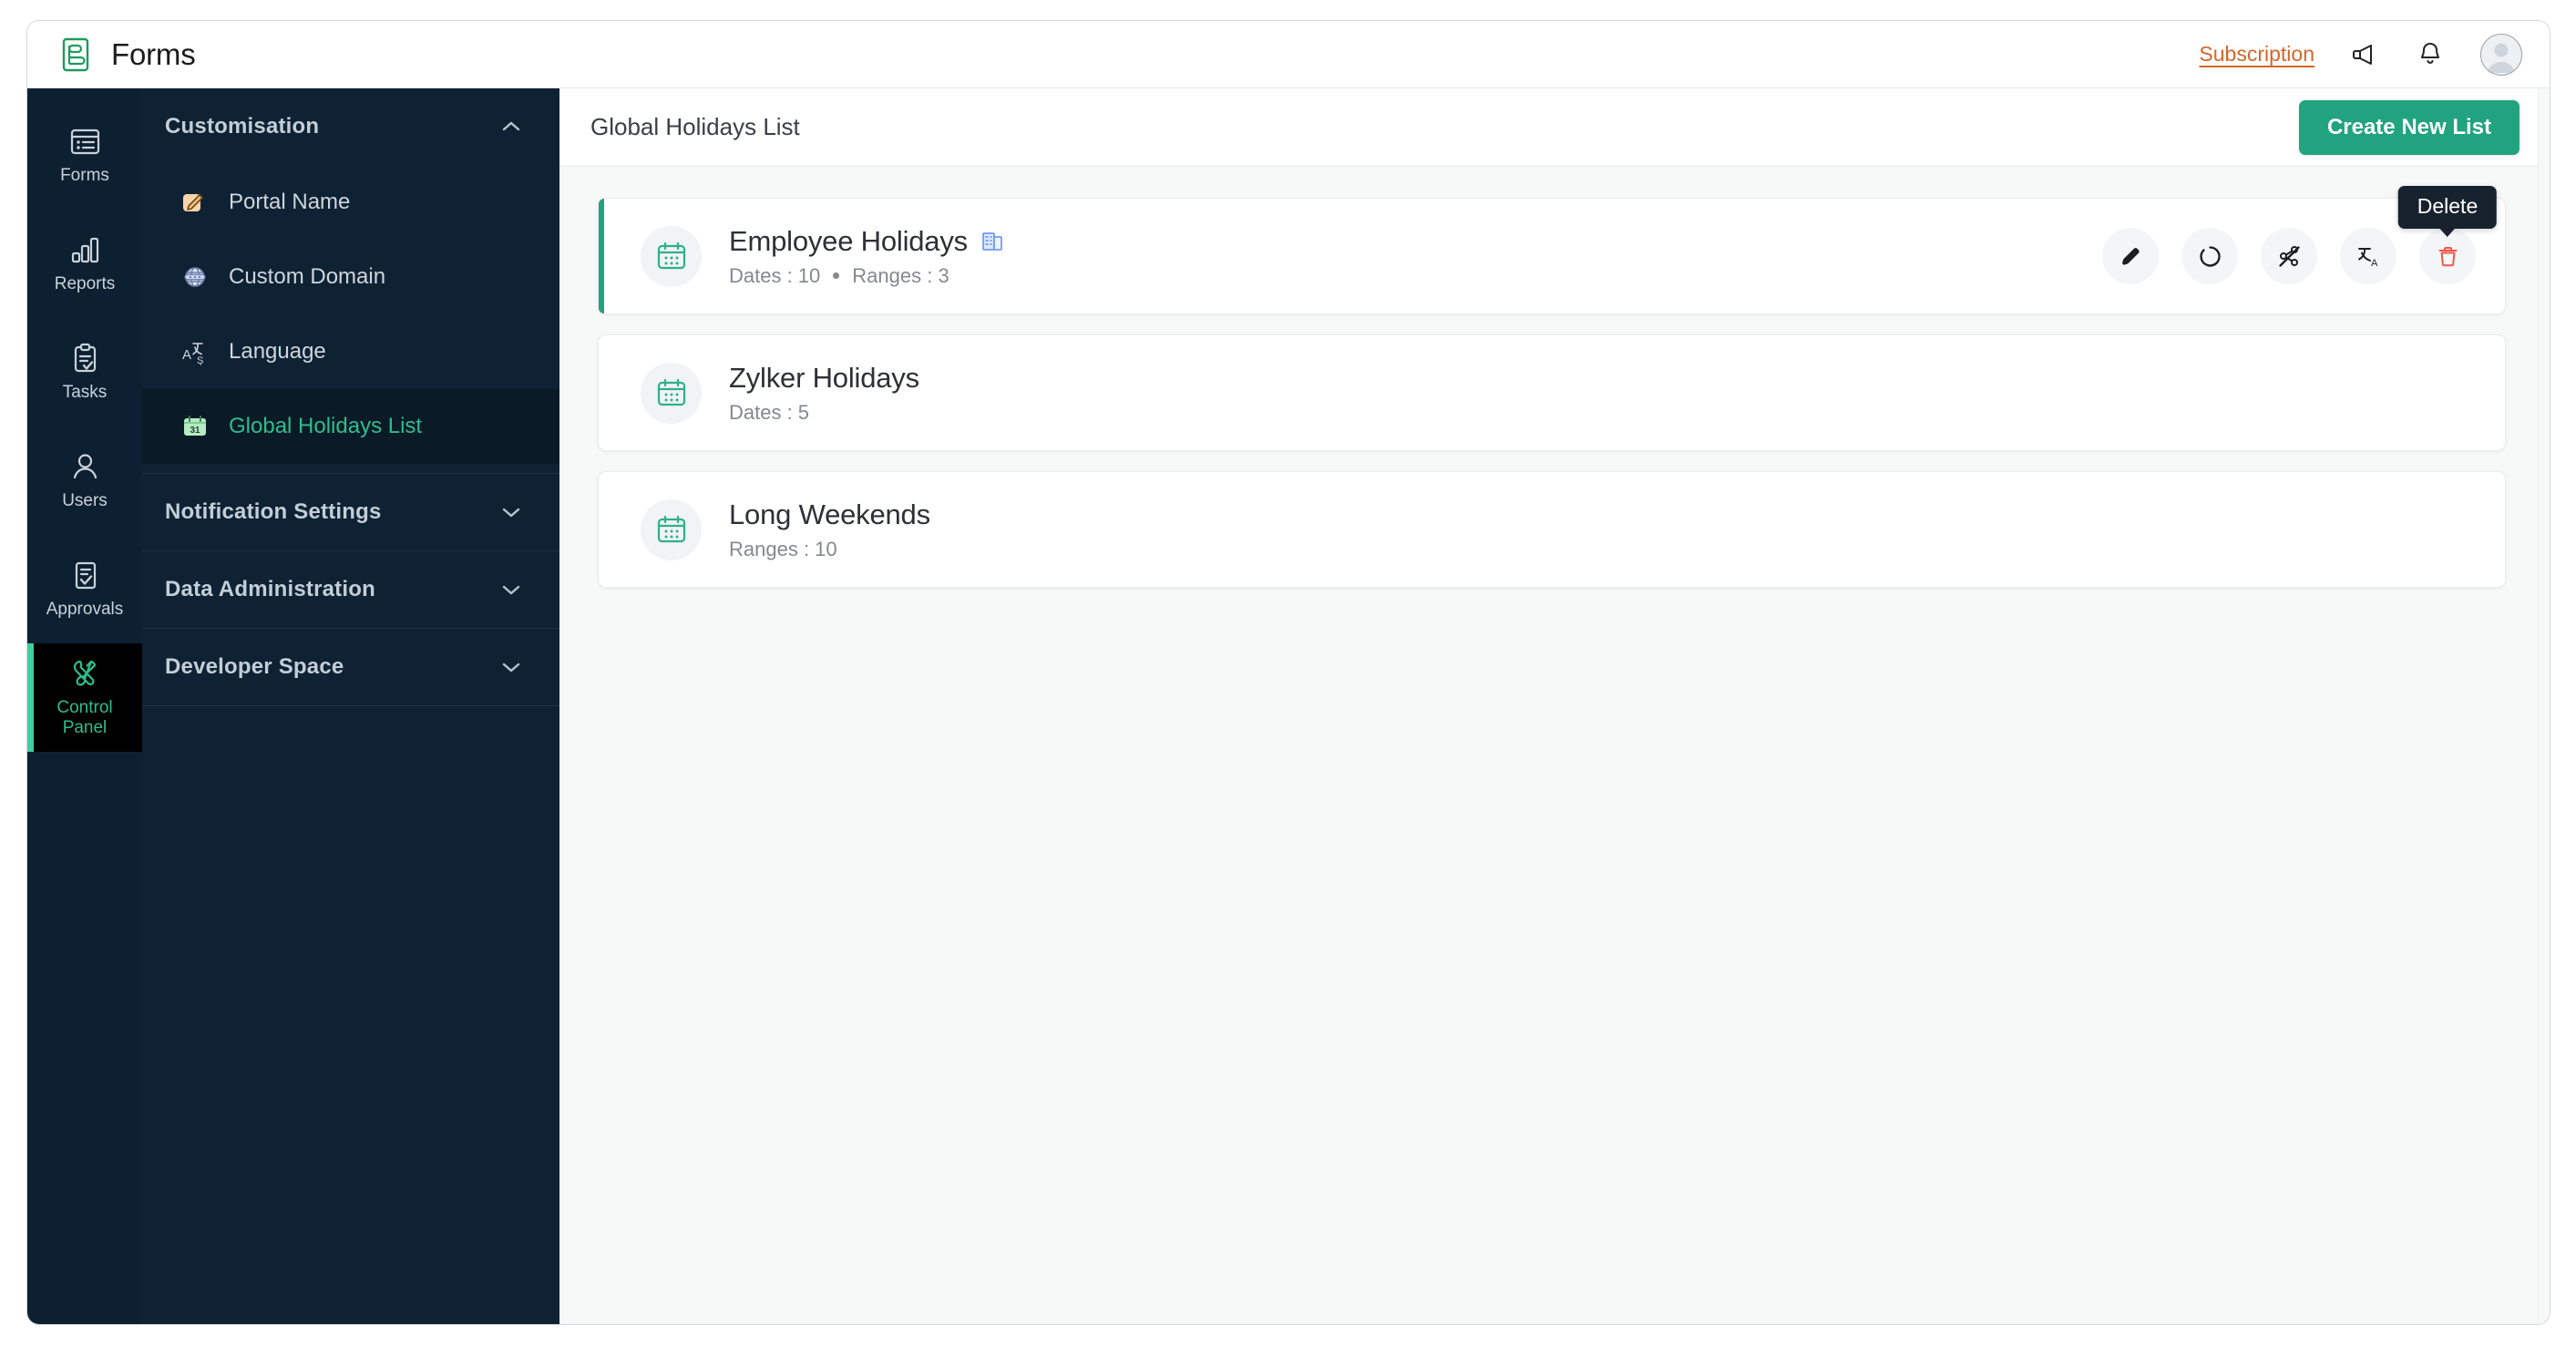 This screenshot has width=2576, height=1356. What do you see at coordinates (2257, 54) in the screenshot?
I see `subscription-link: Subscription` at bounding box center [2257, 54].